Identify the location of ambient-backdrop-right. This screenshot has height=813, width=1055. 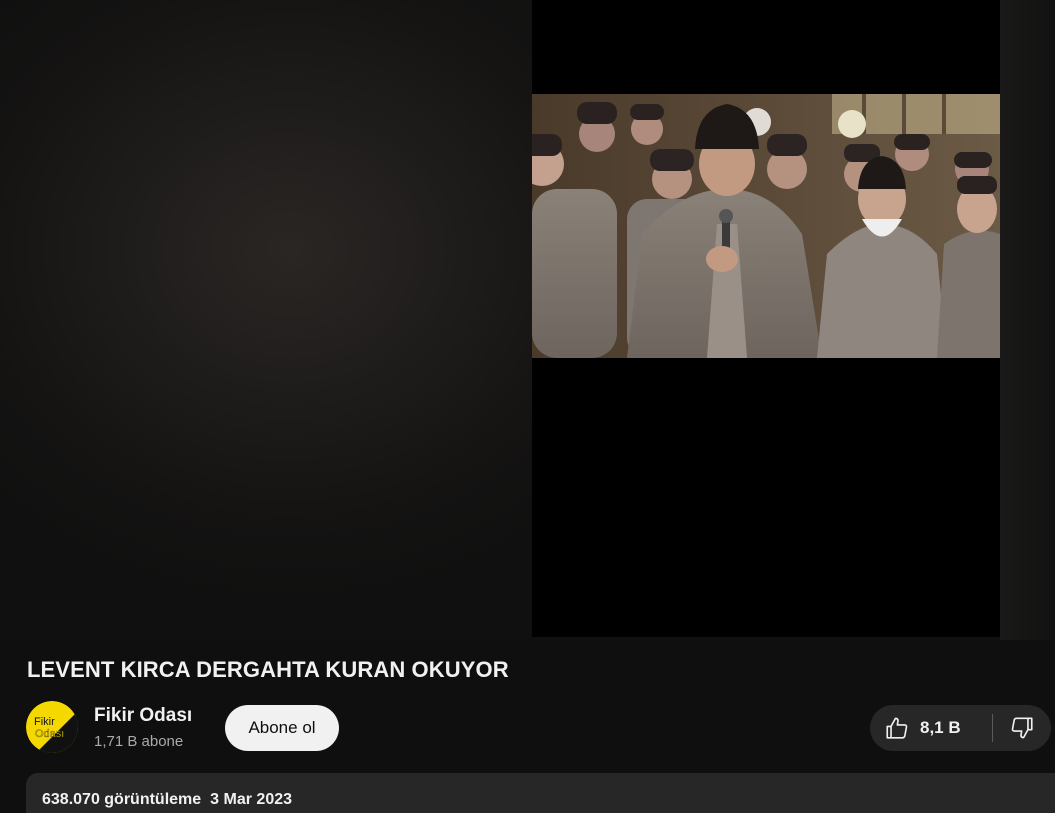
(1027, 320).